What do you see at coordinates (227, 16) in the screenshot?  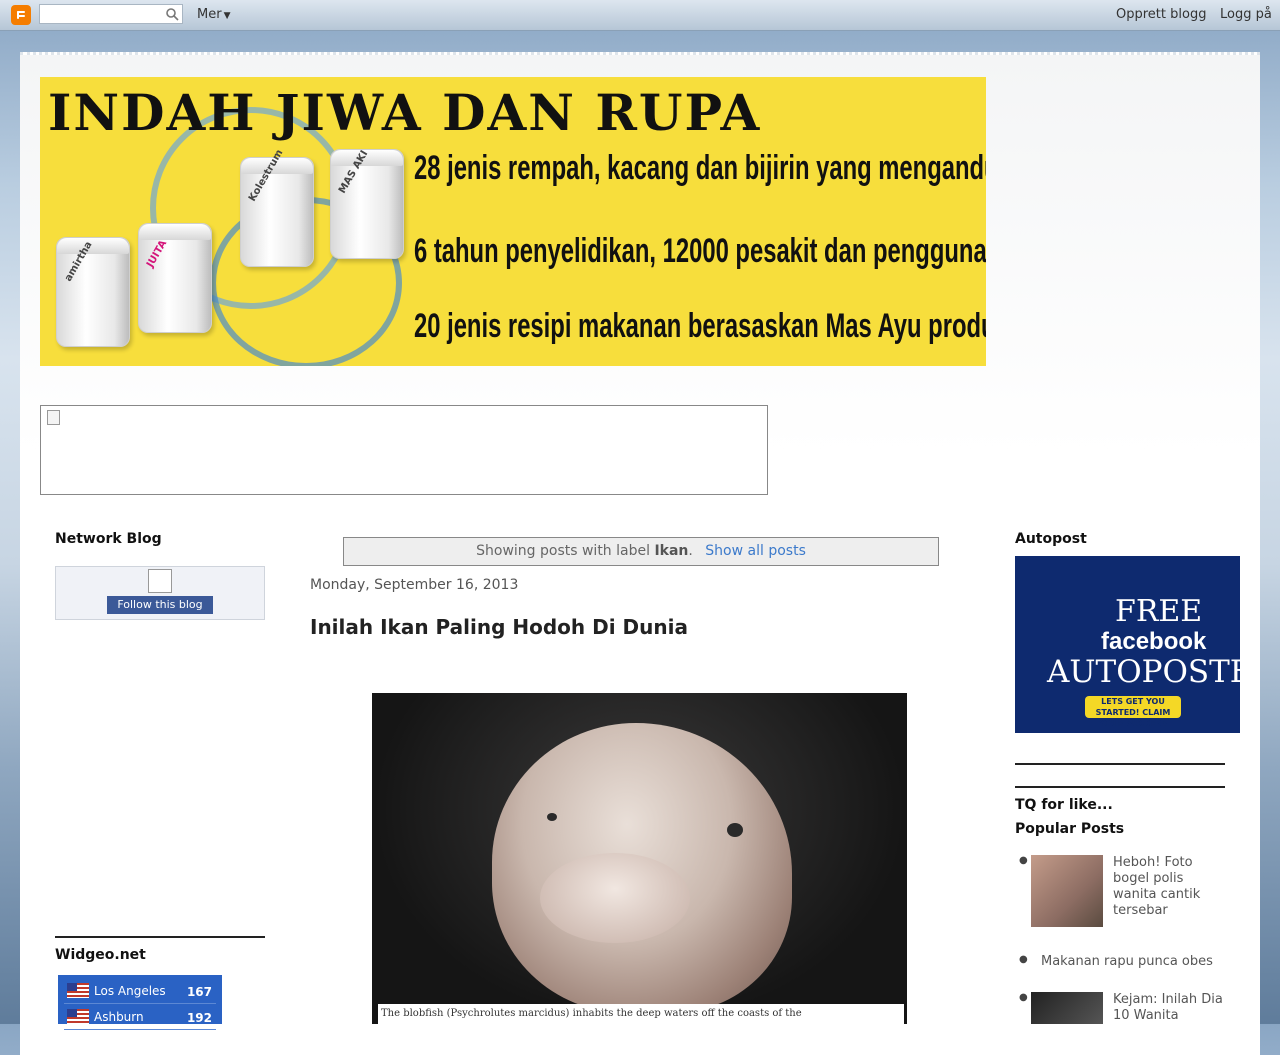 I see `chevron-down-icon: ▼` at bounding box center [227, 16].